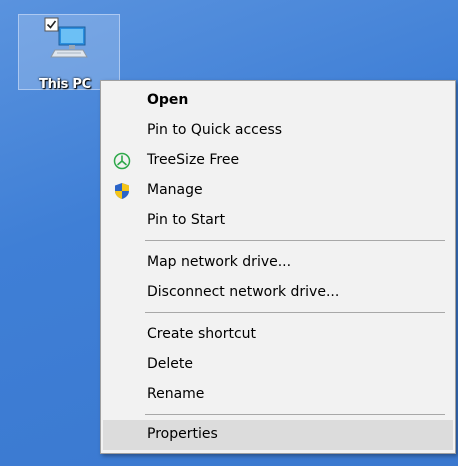 This screenshot has width=458, height=466. I want to click on menu-item-label: Create shortcut, so click(202, 334).